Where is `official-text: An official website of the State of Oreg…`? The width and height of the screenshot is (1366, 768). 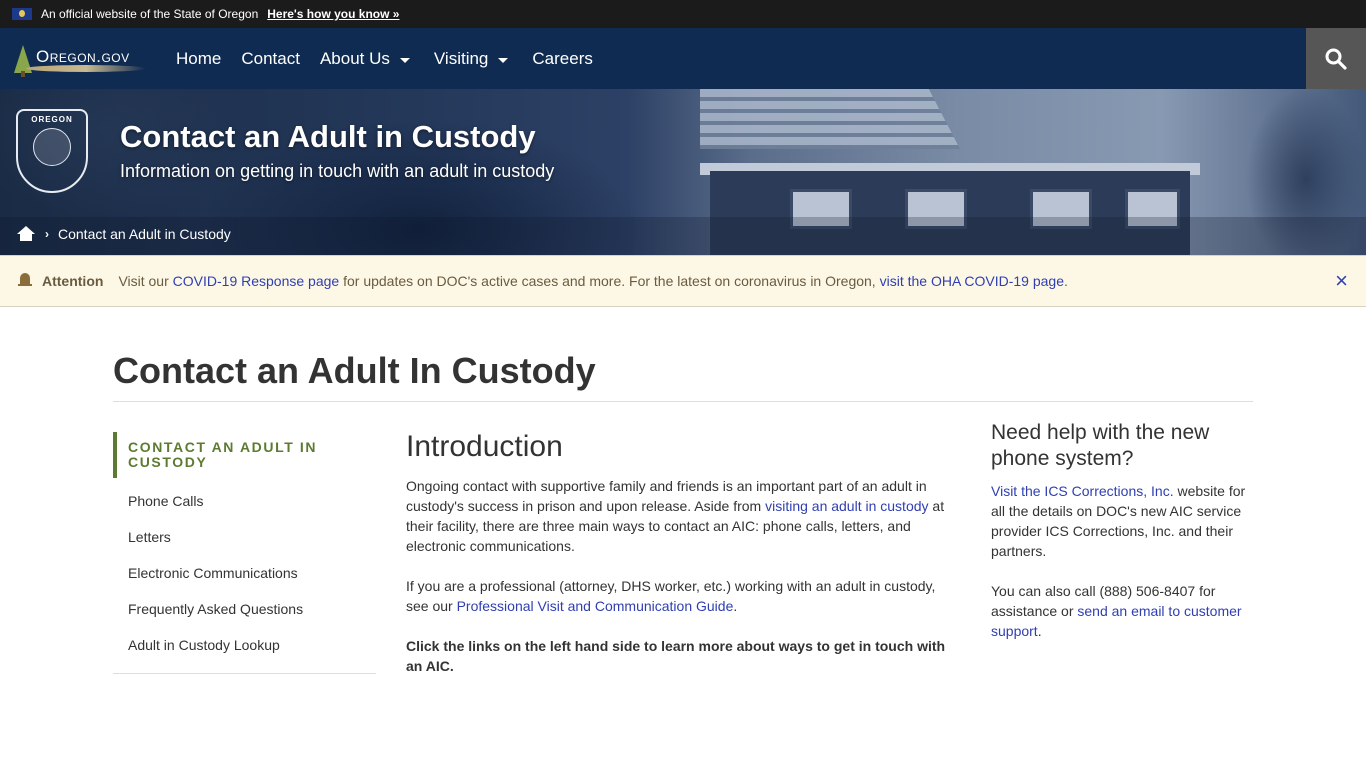 official-text: An official website of the State of Oreg… is located at coordinates (150, 14).